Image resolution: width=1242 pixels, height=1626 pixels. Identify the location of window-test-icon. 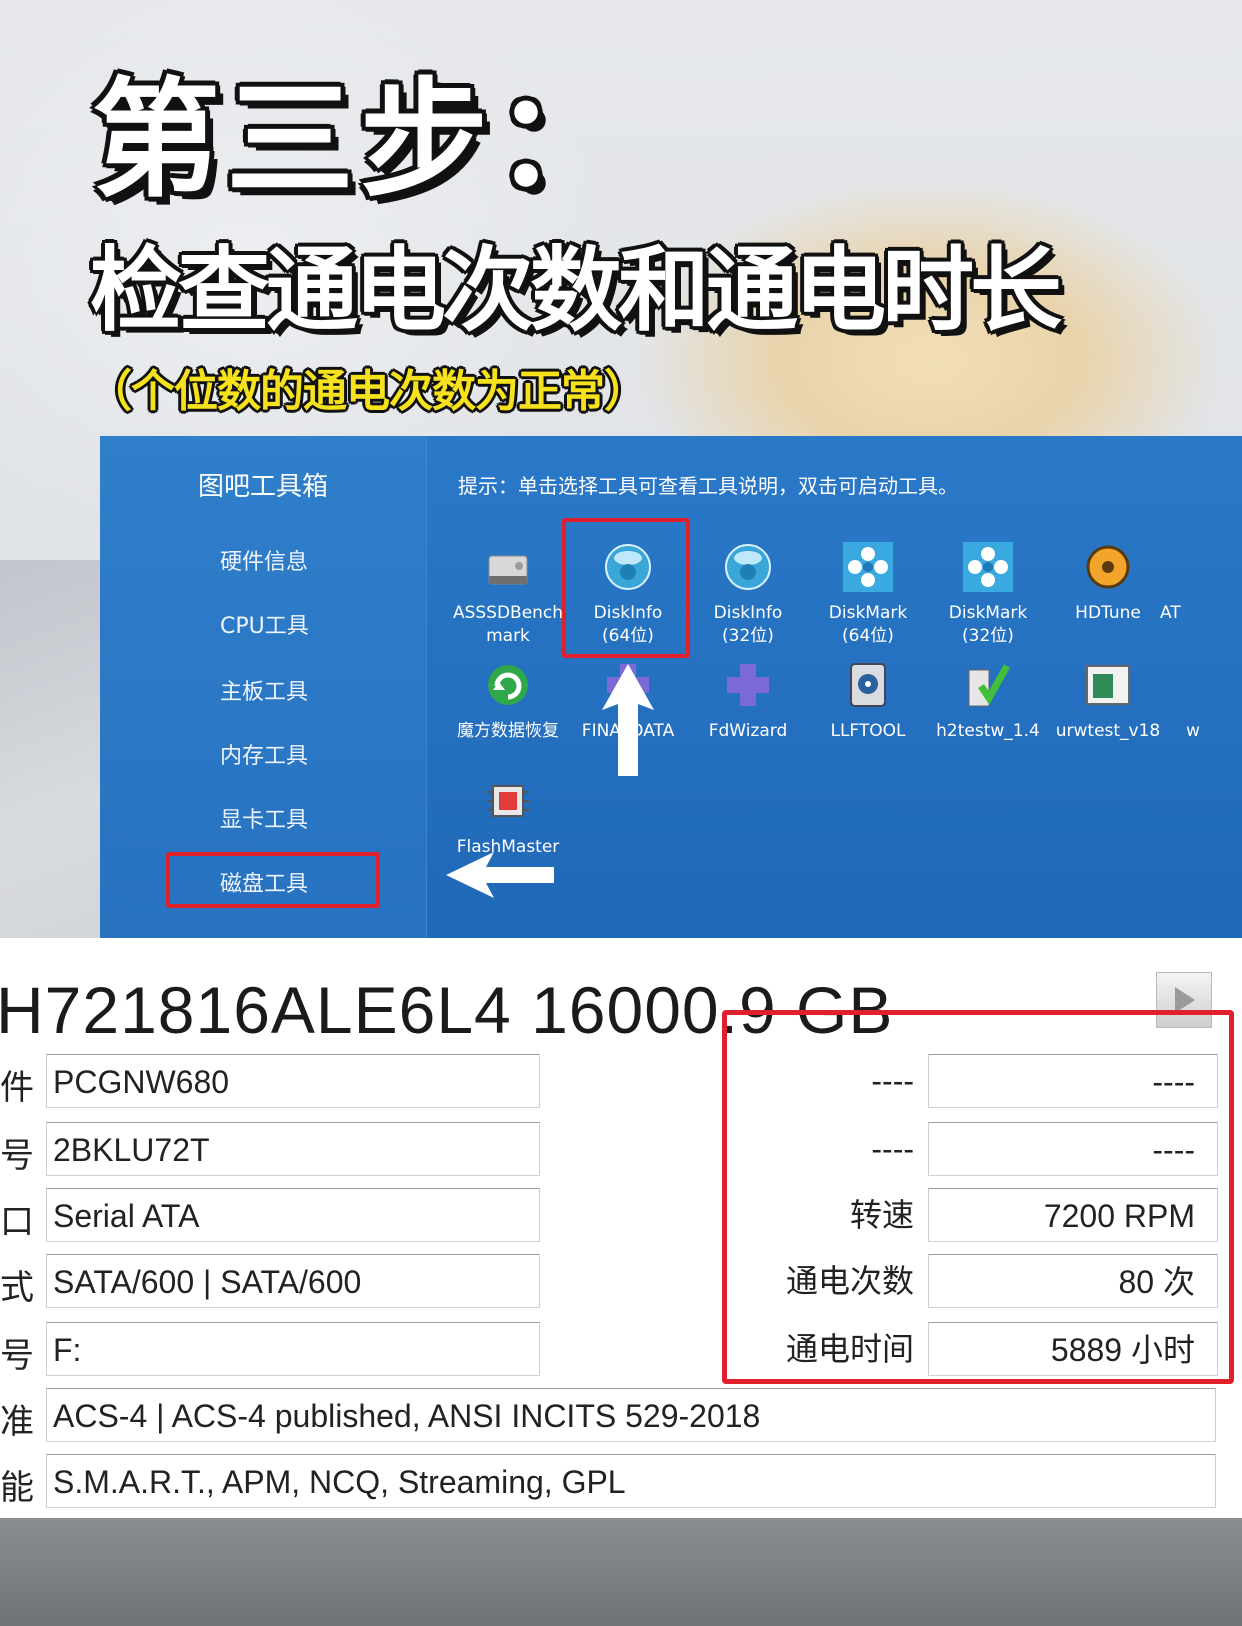
(1108, 685).